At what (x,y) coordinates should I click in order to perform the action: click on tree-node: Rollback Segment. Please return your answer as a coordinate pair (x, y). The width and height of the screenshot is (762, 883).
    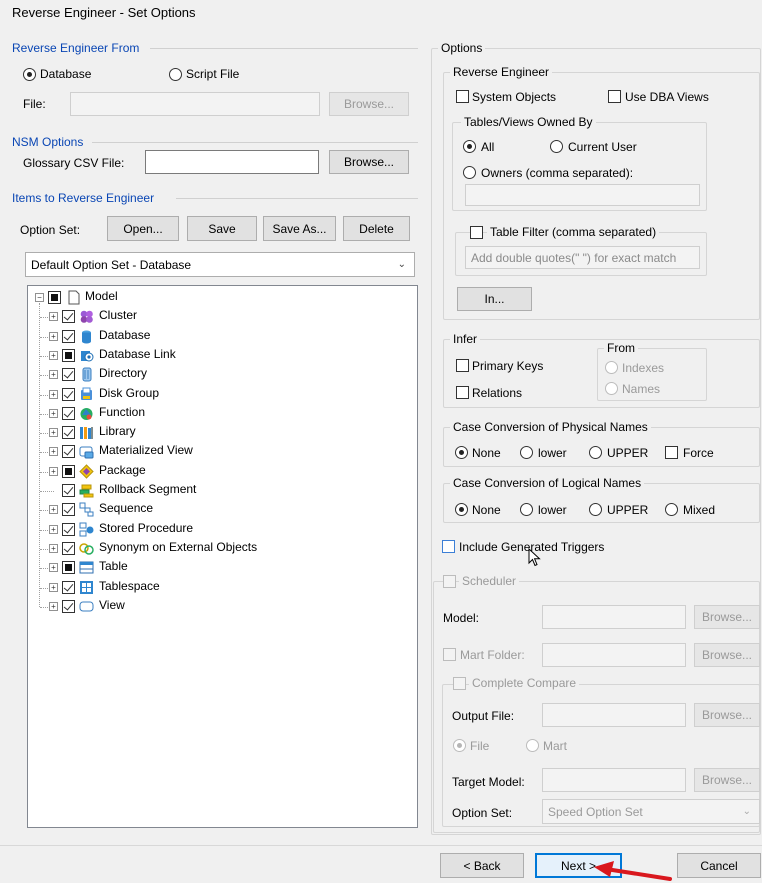
    Looking at the image, I should click on (218, 491).